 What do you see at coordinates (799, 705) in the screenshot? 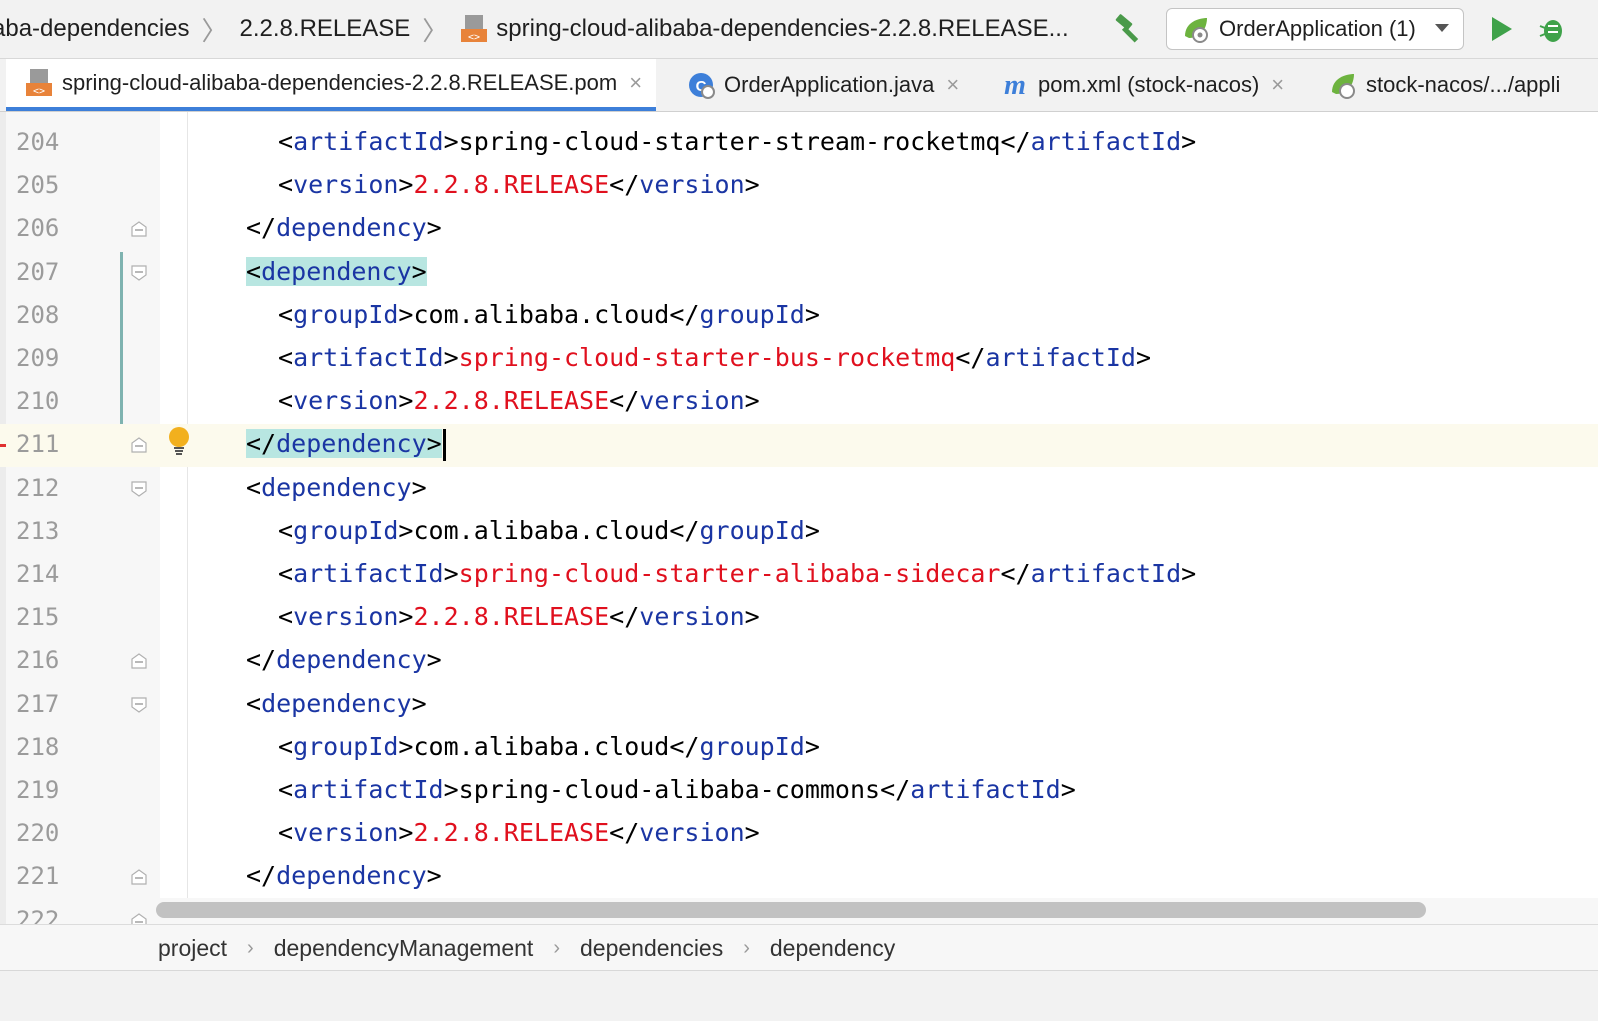
I see `code-line: 217 <dependency>` at bounding box center [799, 705].